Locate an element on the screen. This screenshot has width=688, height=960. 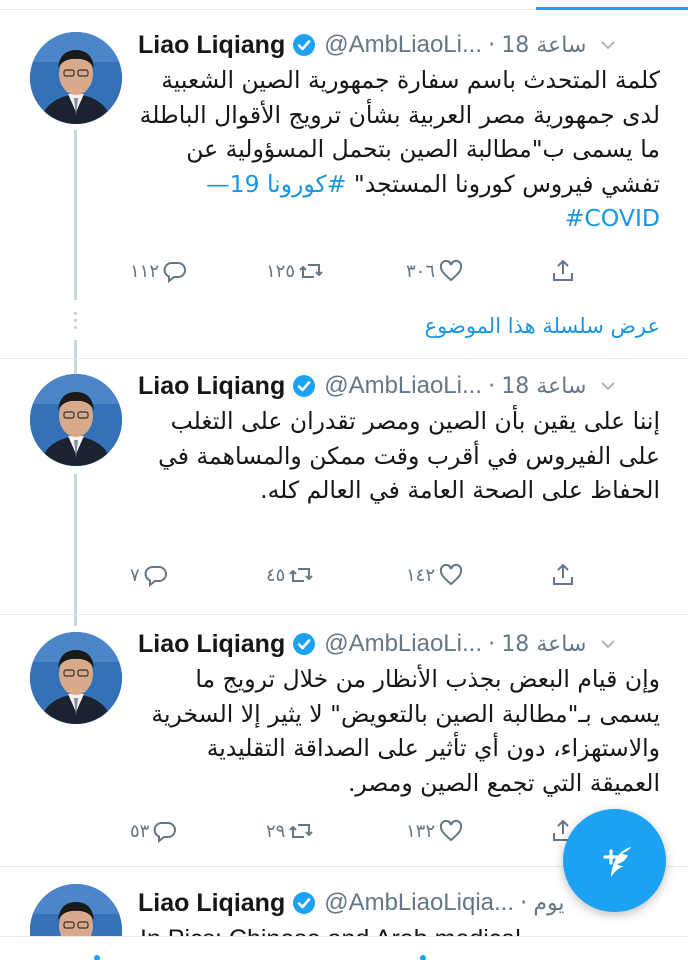
tweet-actions: ٥٣ ٢٩ ١٣٢ is located at coordinates (360, 831).